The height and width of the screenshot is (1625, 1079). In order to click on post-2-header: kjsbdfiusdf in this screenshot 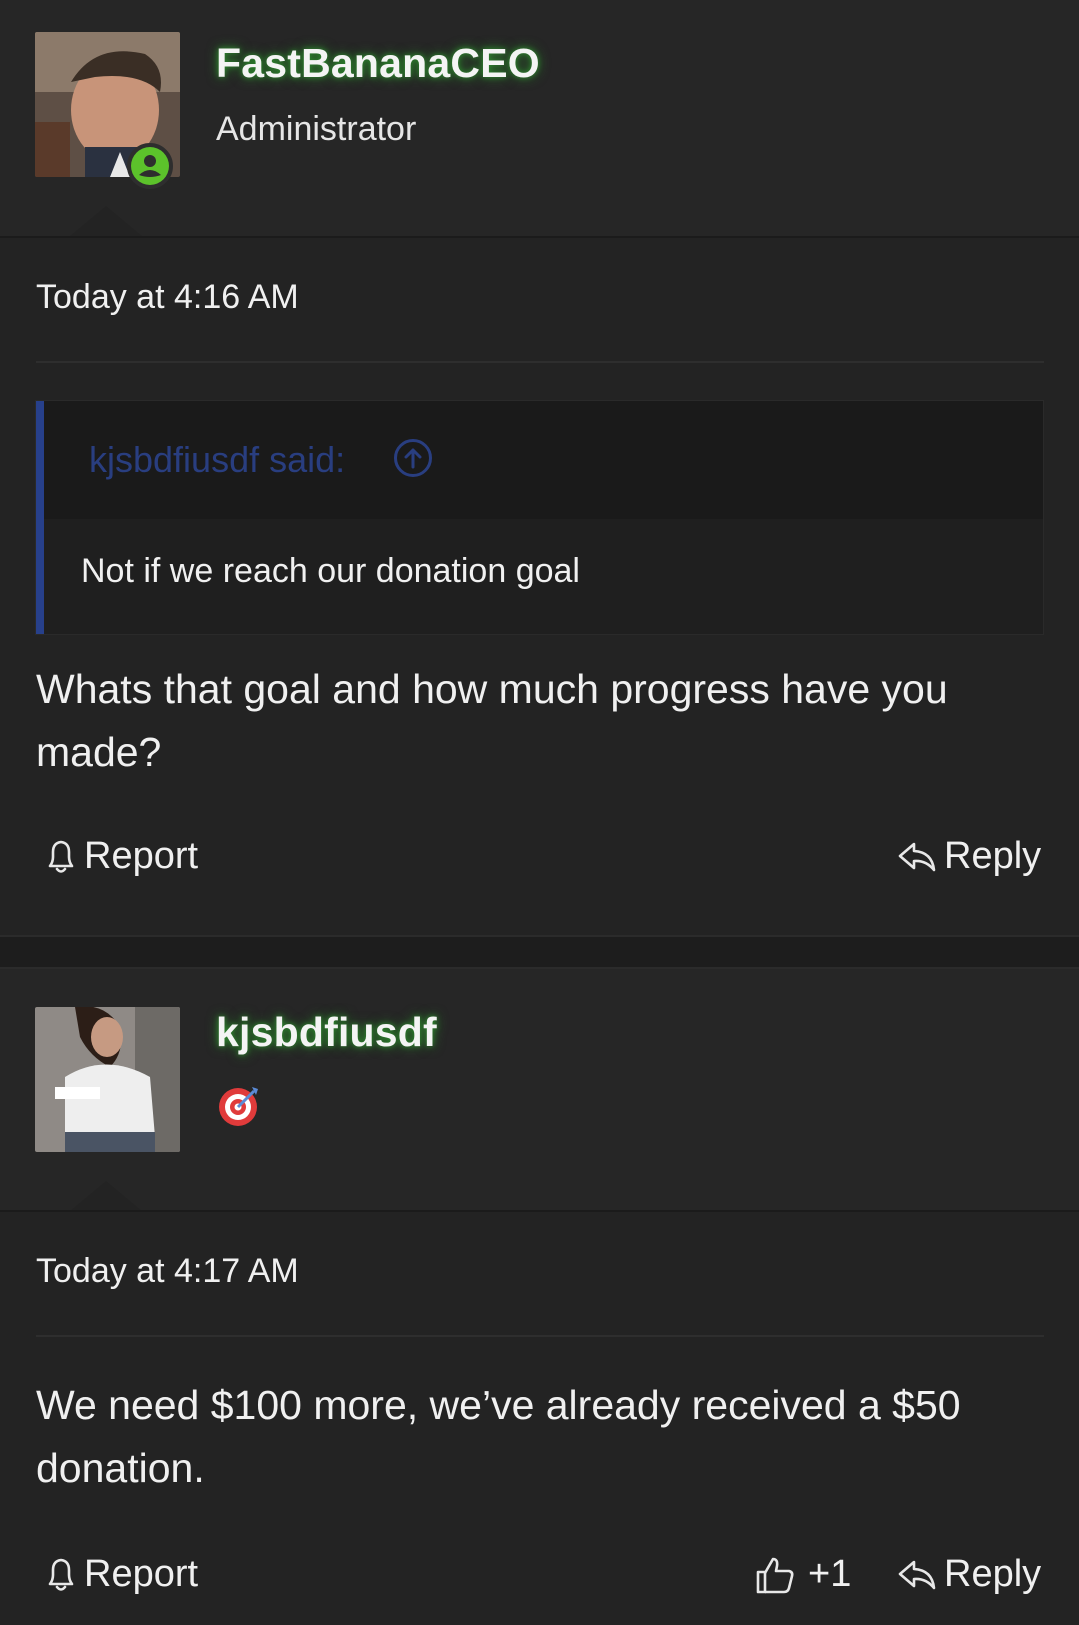, I will do `click(539, 1090)`.